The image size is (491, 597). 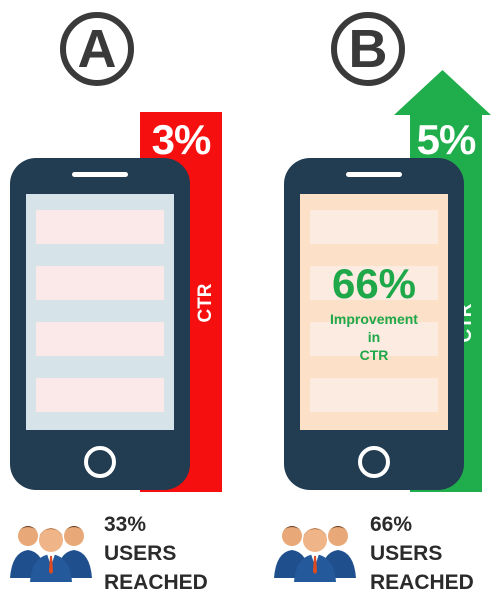 I want to click on users-line3-b: REACHED, so click(x=422, y=582).